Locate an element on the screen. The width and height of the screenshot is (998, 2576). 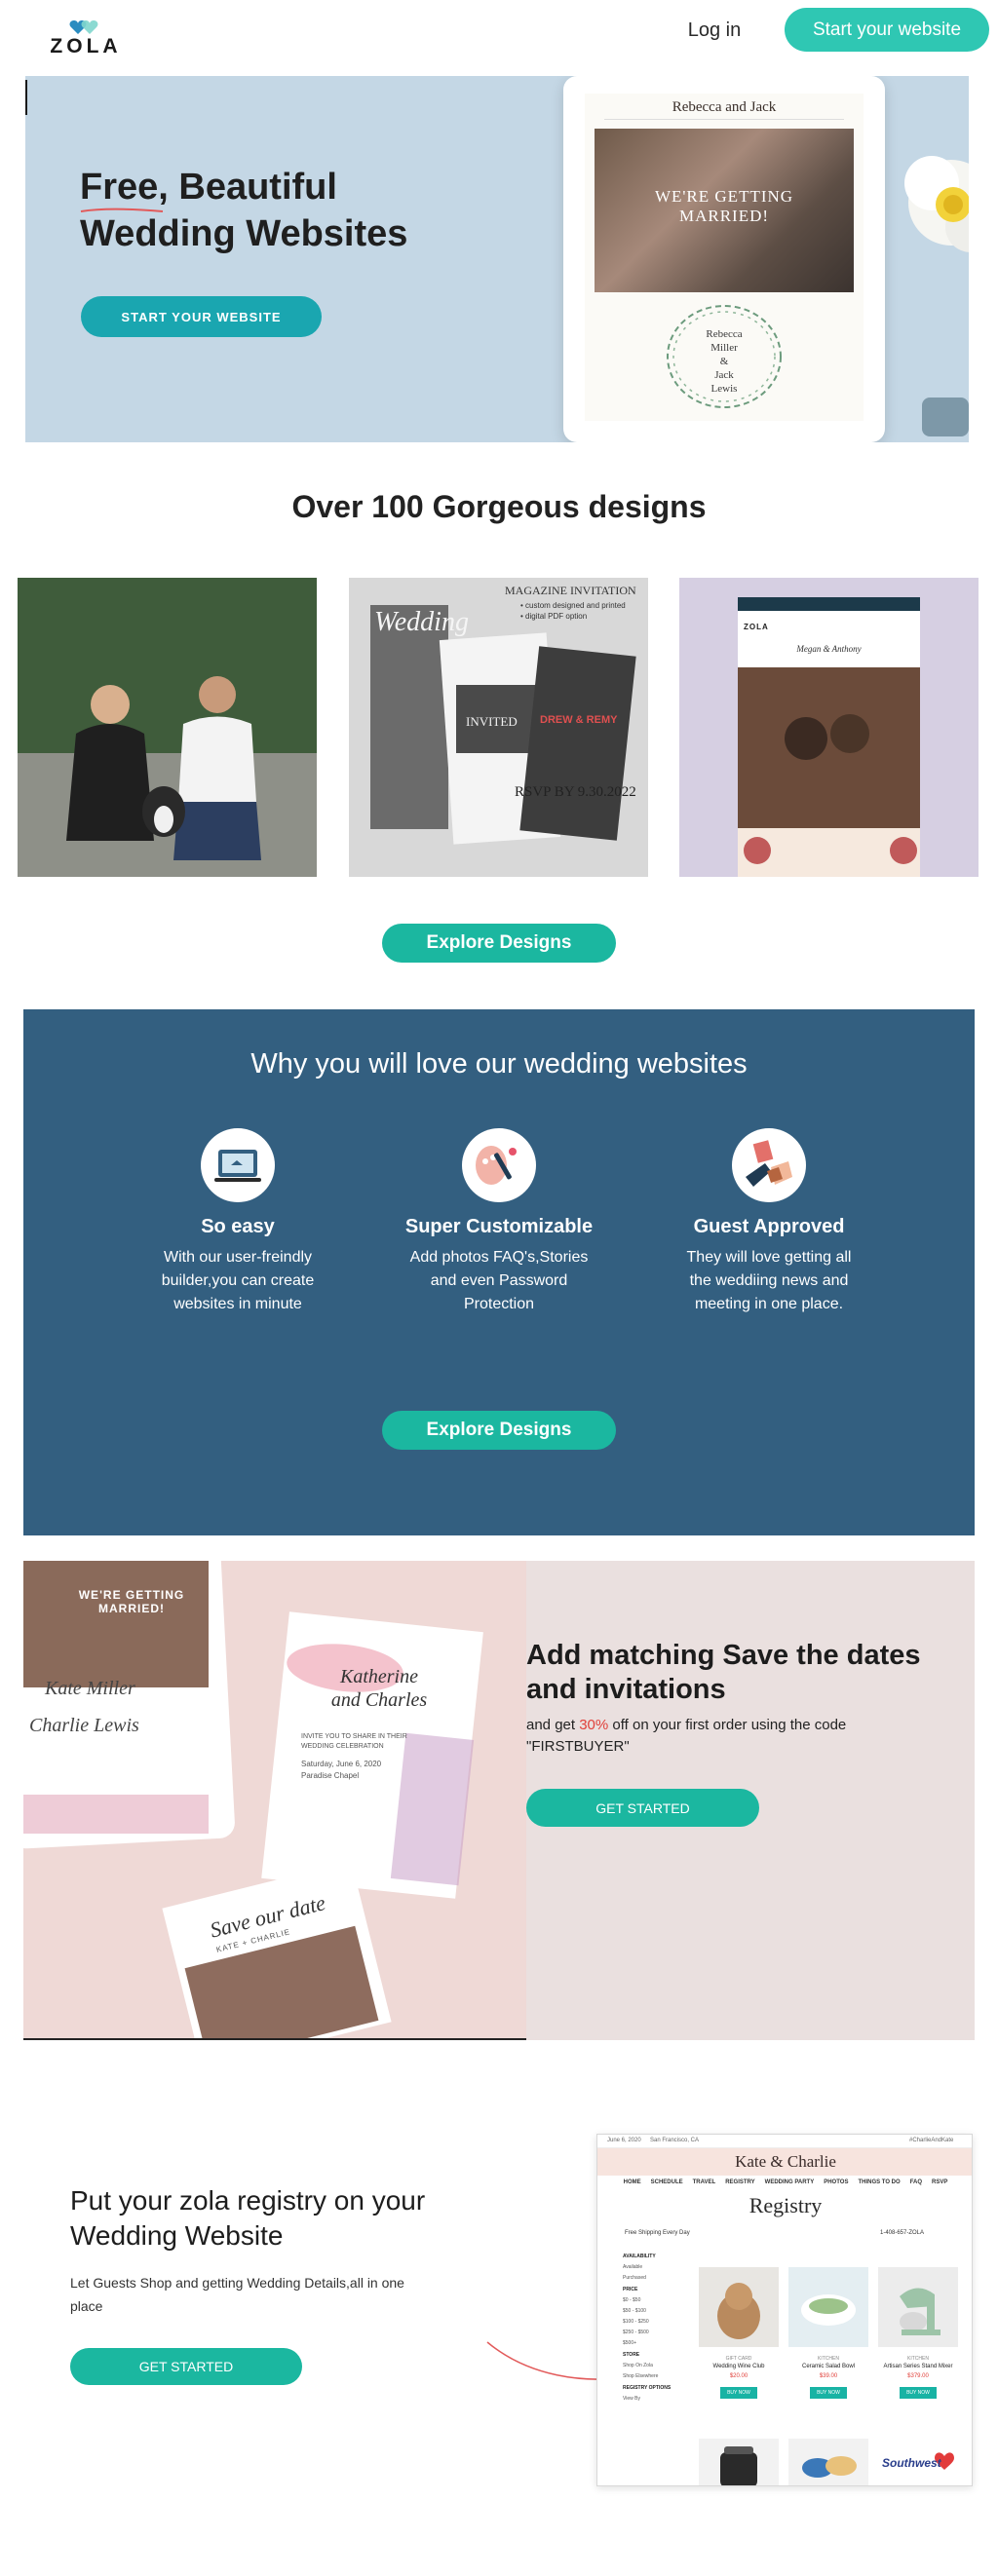
zola-logo: ZOLA is located at coordinates (86, 38).